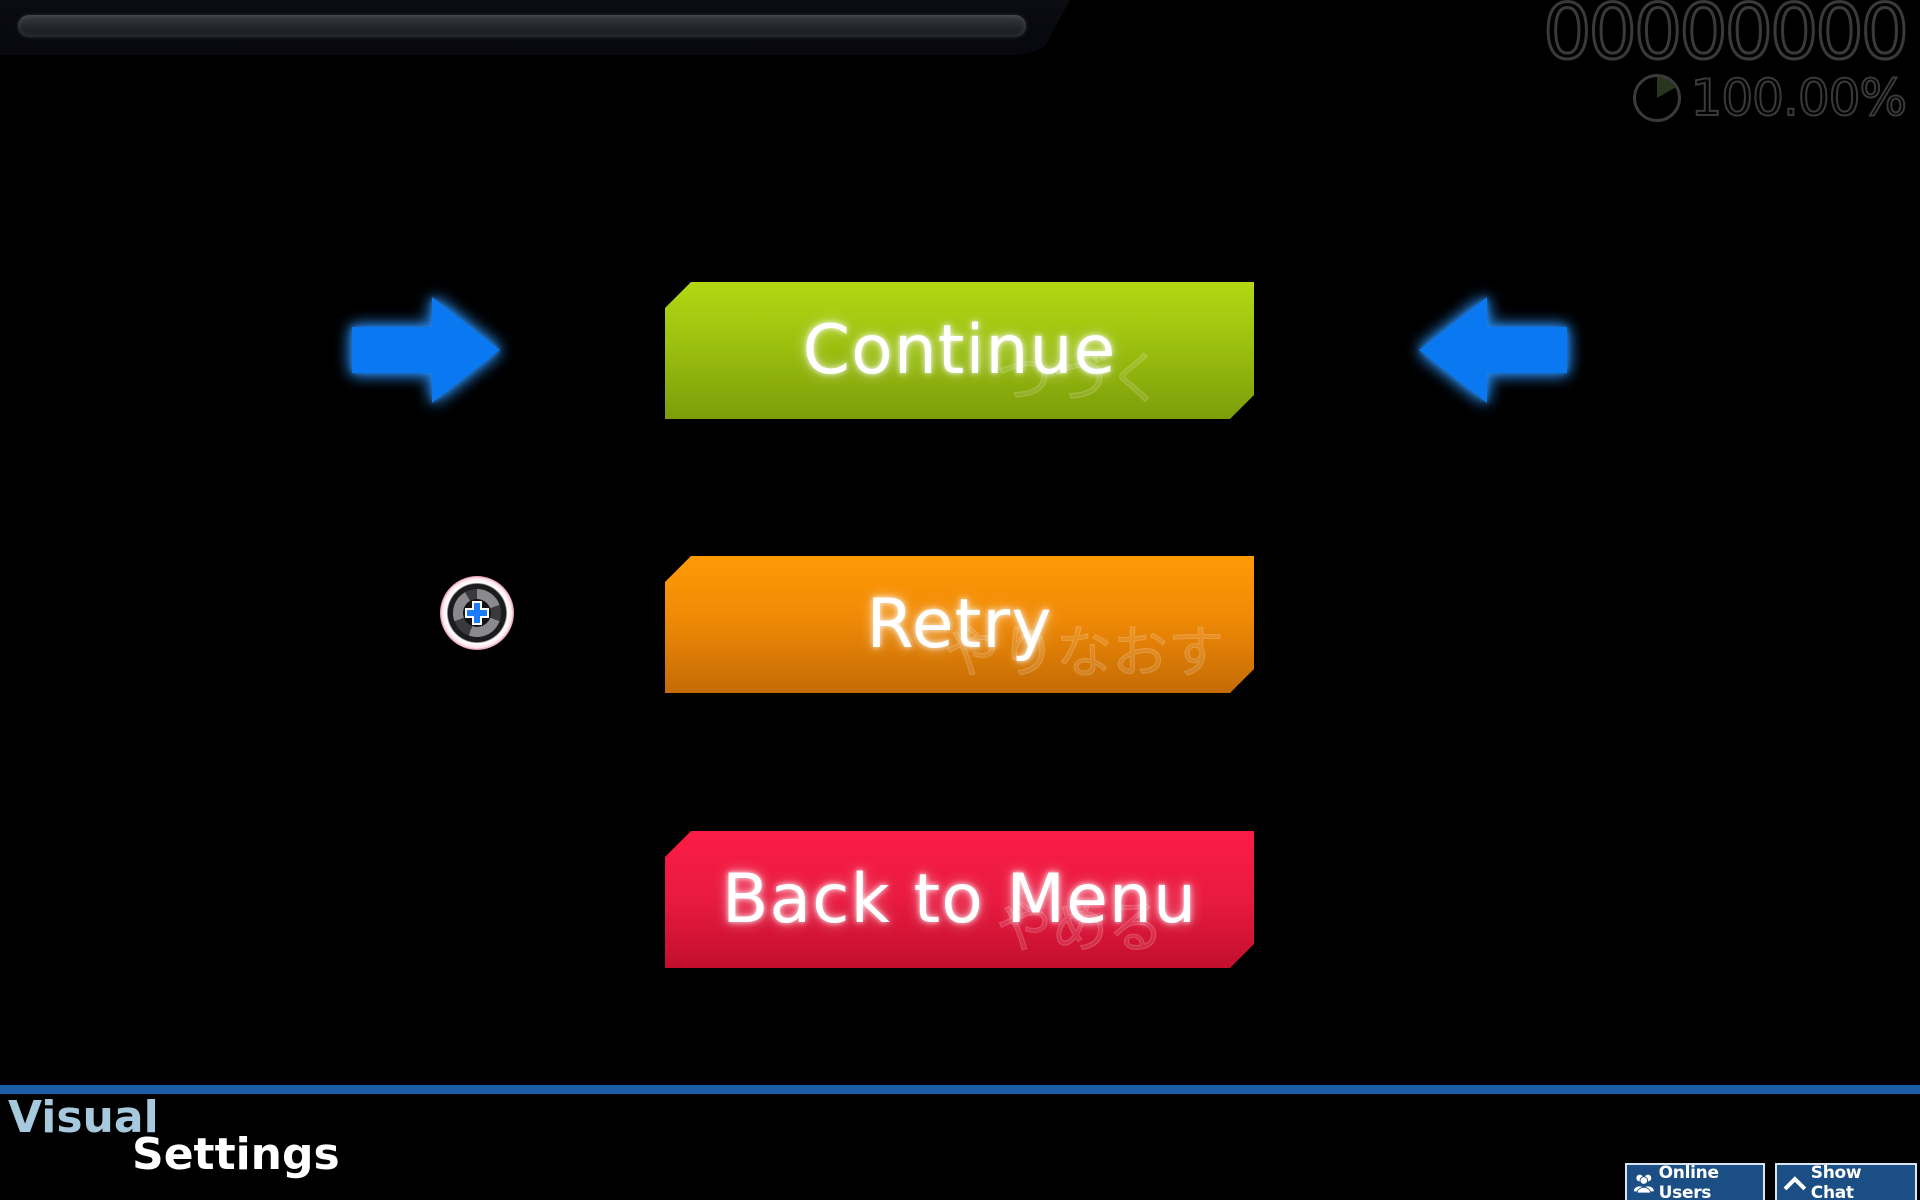  What do you see at coordinates (1795, 1182) in the screenshot?
I see `chevron-up-icon` at bounding box center [1795, 1182].